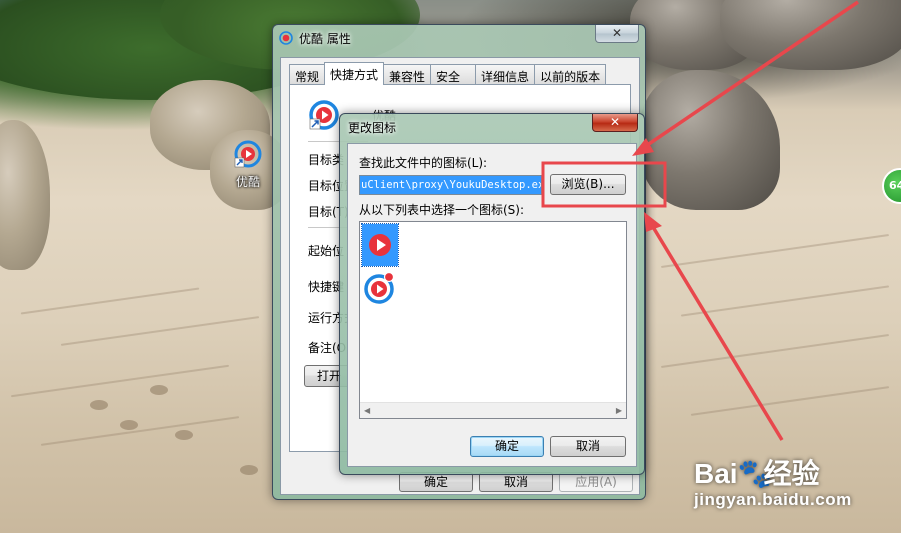 The image size is (901, 533). What do you see at coordinates (755, 473) in the screenshot?
I see `paw-icon: 🐾` at bounding box center [755, 473].